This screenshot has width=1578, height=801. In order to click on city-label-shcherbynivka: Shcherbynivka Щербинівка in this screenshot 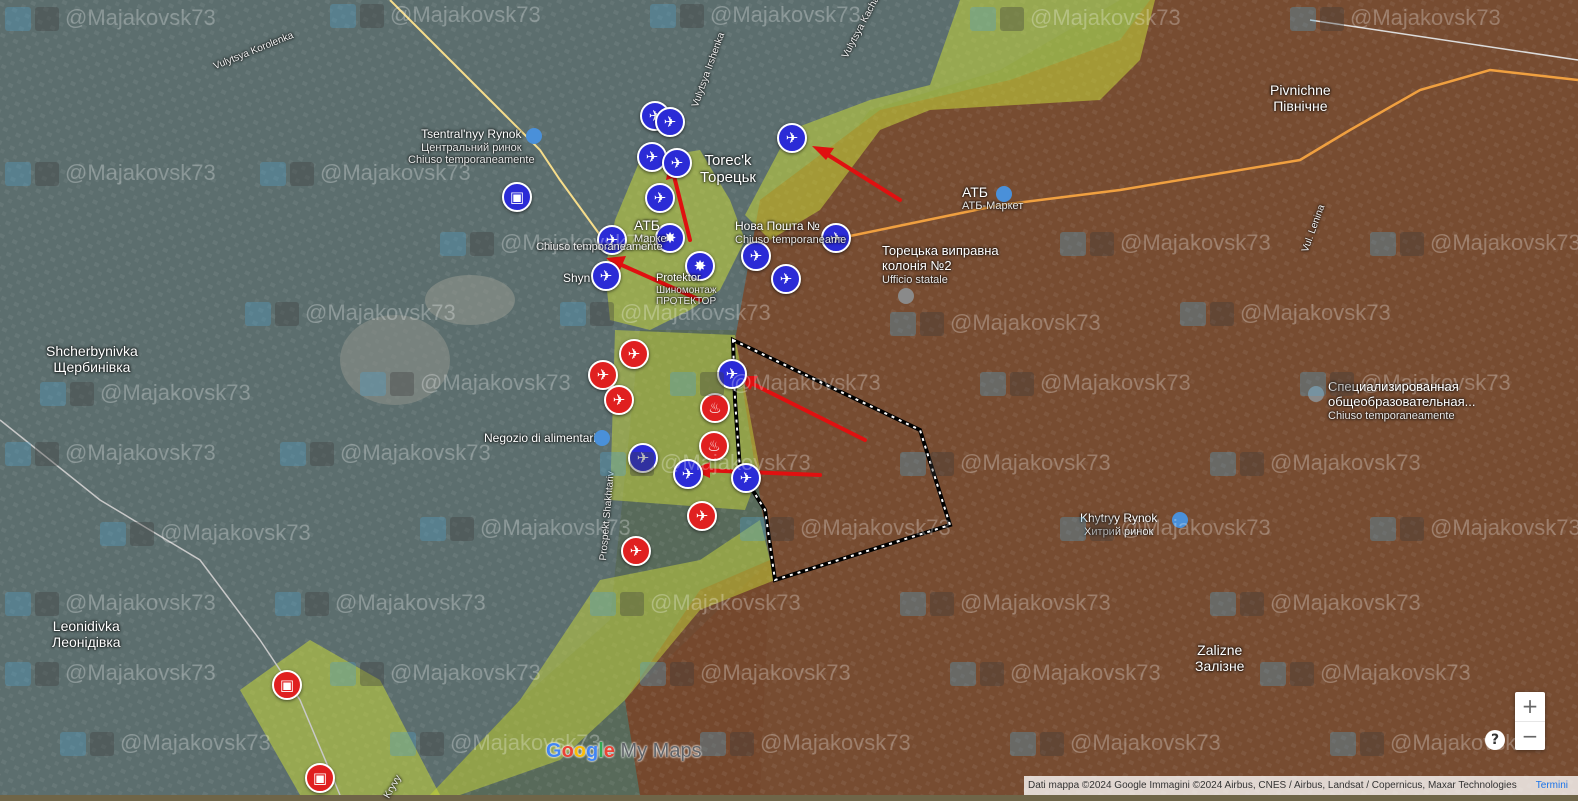, I will do `click(92, 359)`.